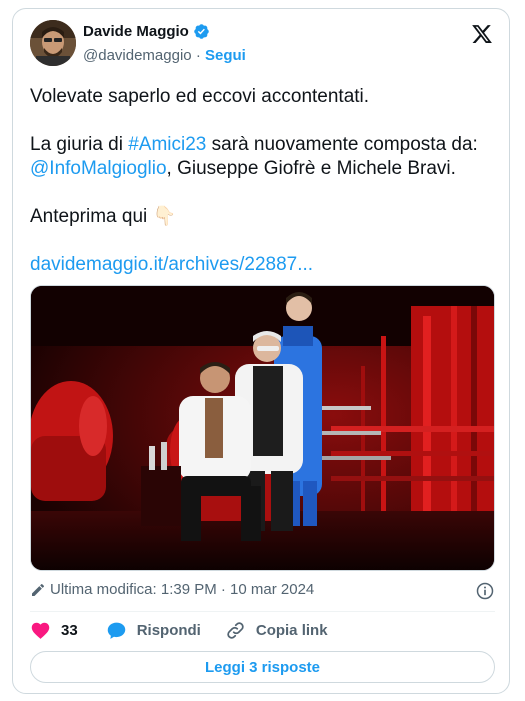  What do you see at coordinates (182, 589) in the screenshot?
I see `edited-timestamp: Ultima modifica: 1:39 PM · 10 mar 2024` at bounding box center [182, 589].